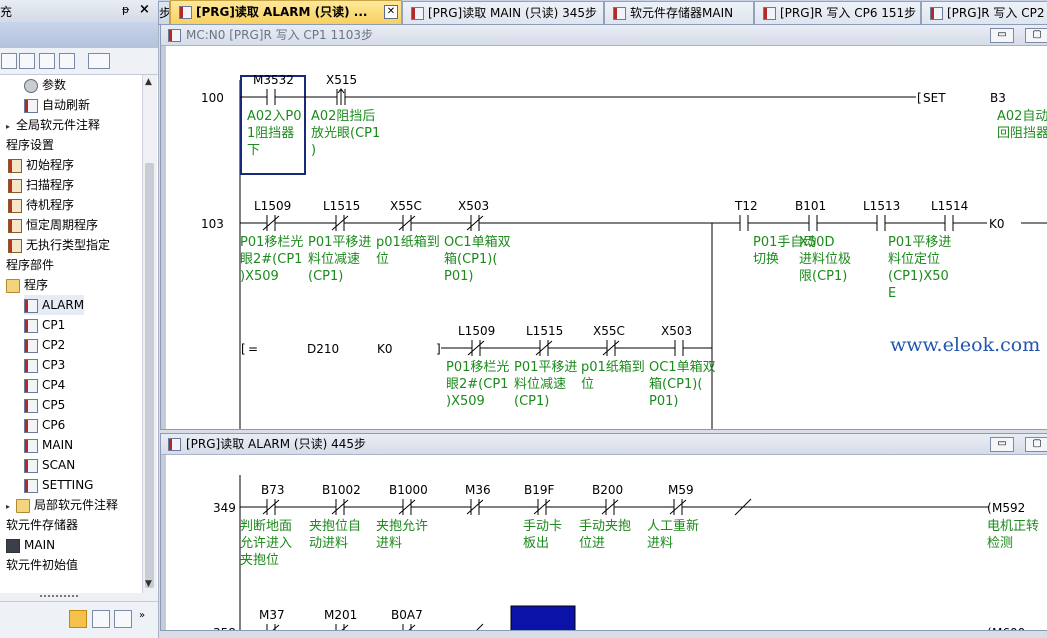  I want to click on device-comment: P01), so click(458, 276).